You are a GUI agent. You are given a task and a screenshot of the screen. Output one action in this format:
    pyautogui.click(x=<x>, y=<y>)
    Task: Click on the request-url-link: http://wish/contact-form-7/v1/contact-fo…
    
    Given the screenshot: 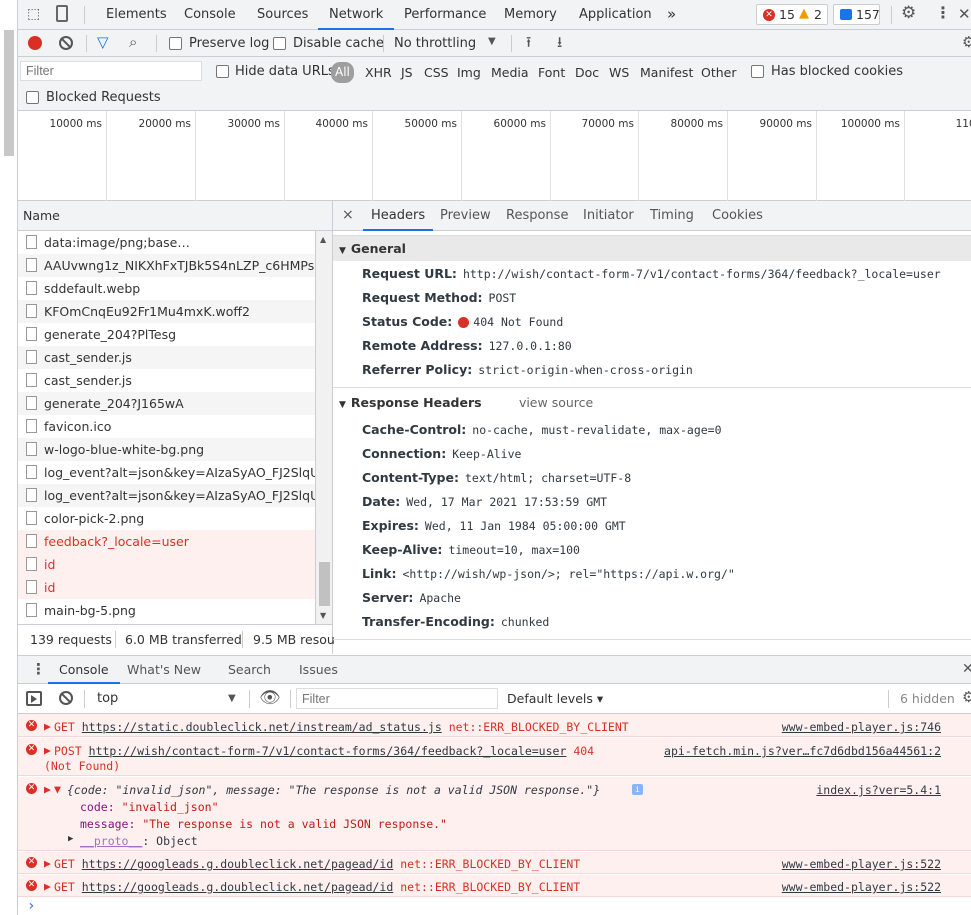 What is the action you would take?
    pyautogui.click(x=328, y=751)
    